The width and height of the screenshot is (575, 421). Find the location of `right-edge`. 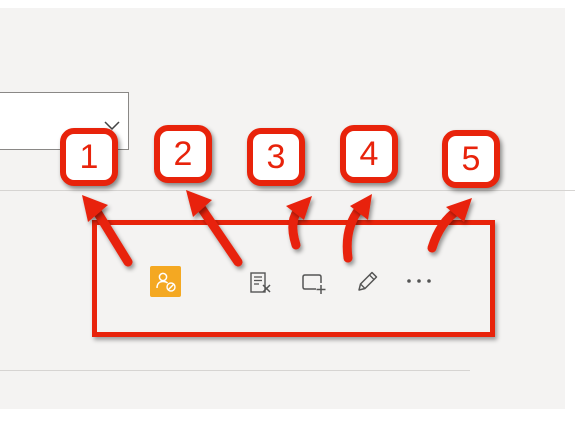

right-edge is located at coordinates (570, 210).